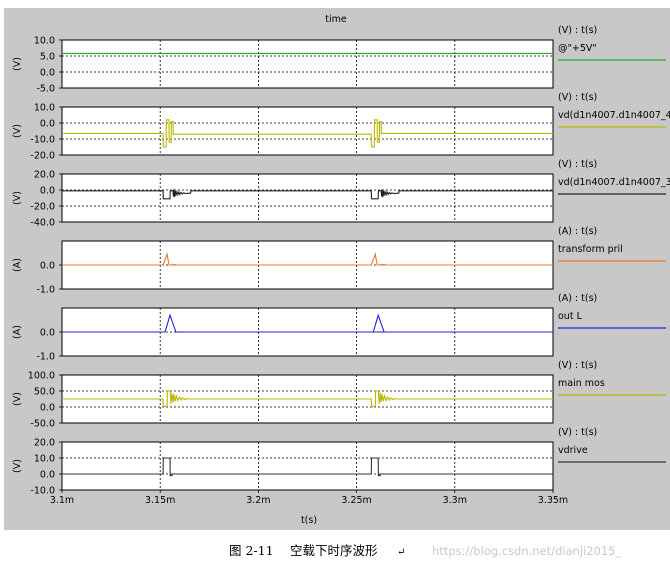  Describe the element at coordinates (590, 249) in the screenshot. I see `legend-series-name: transform pril` at that location.